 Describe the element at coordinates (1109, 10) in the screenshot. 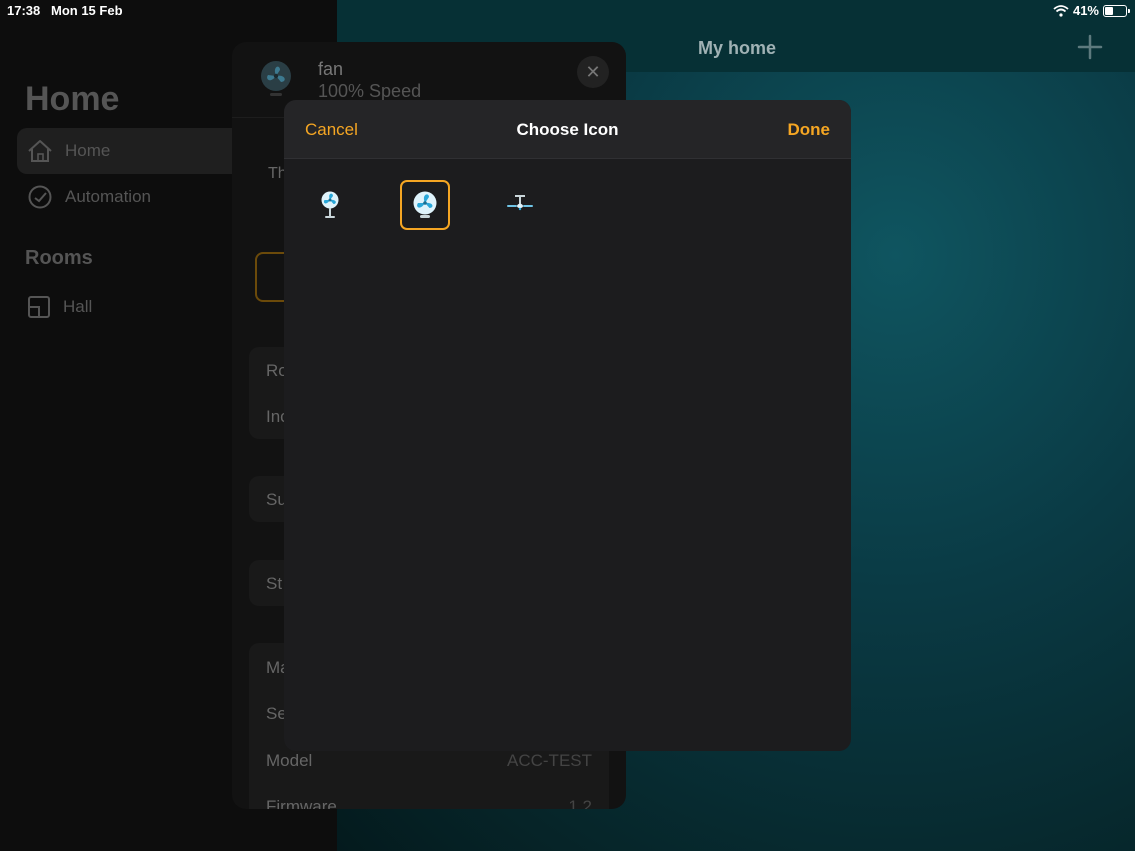

I see `battery-fill` at that location.